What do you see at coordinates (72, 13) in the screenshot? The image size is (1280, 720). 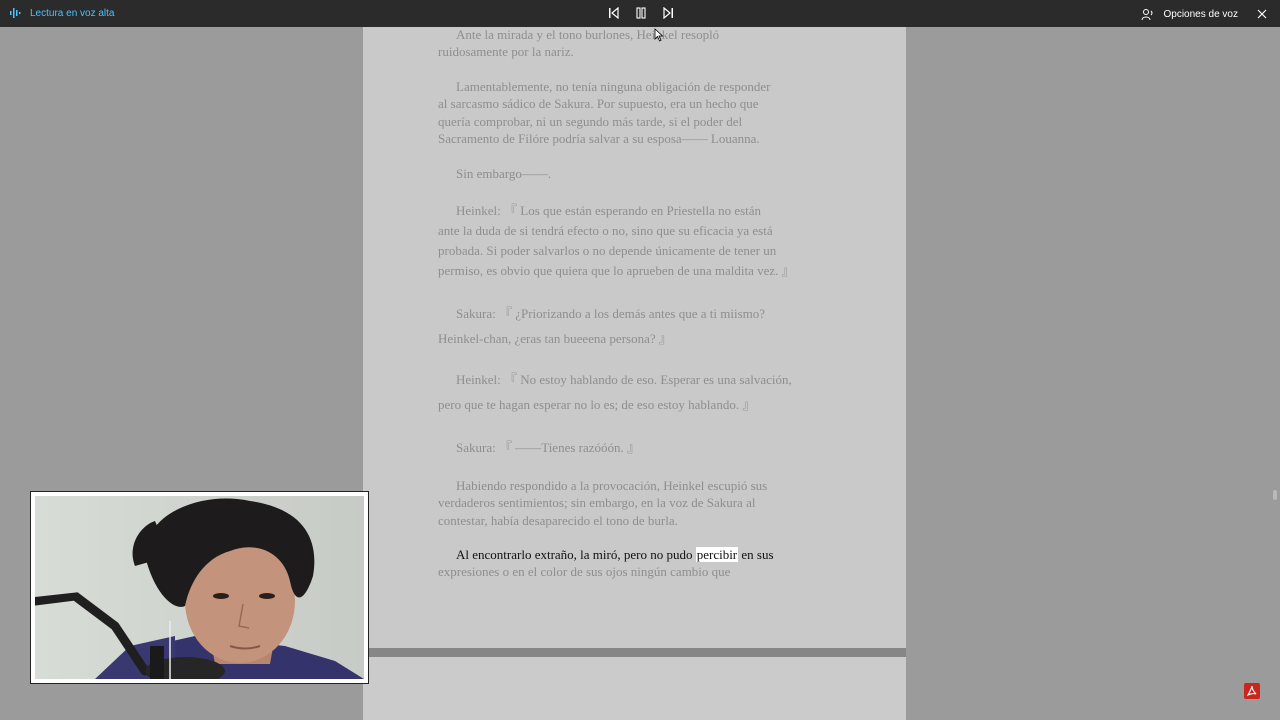 I see `read-aloud-label: Lectura en voz alta` at bounding box center [72, 13].